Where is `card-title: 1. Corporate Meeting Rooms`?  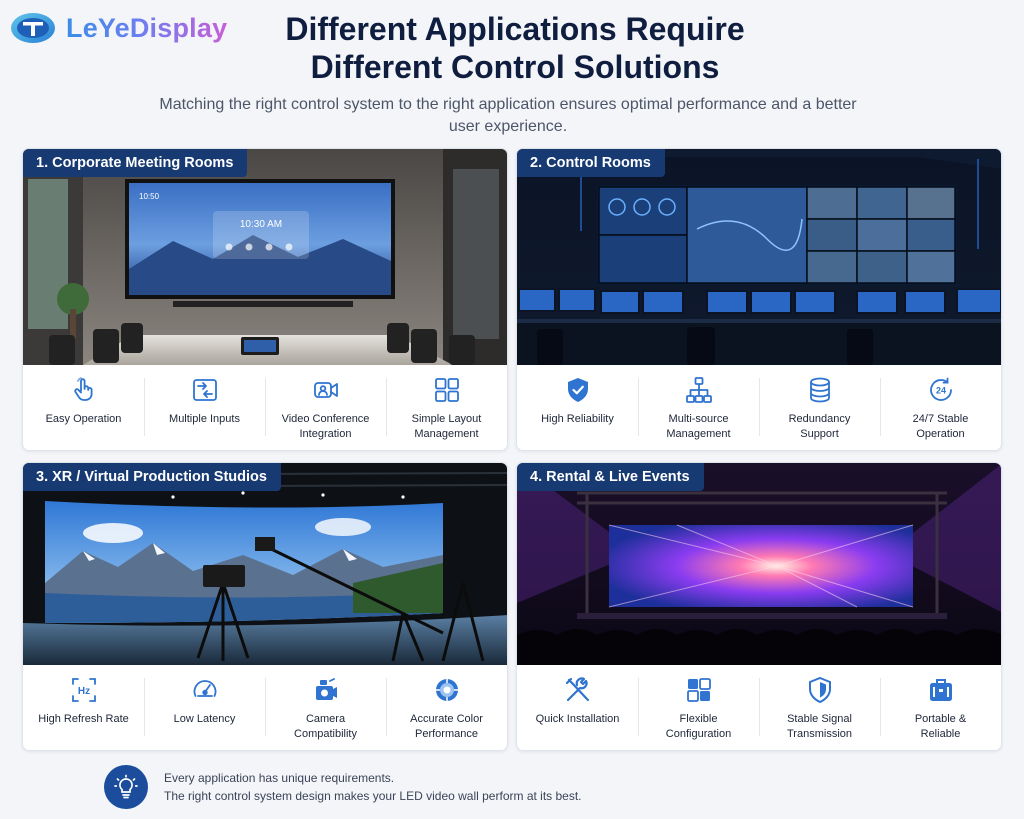 card-title: 1. Corporate Meeting Rooms is located at coordinates (135, 163).